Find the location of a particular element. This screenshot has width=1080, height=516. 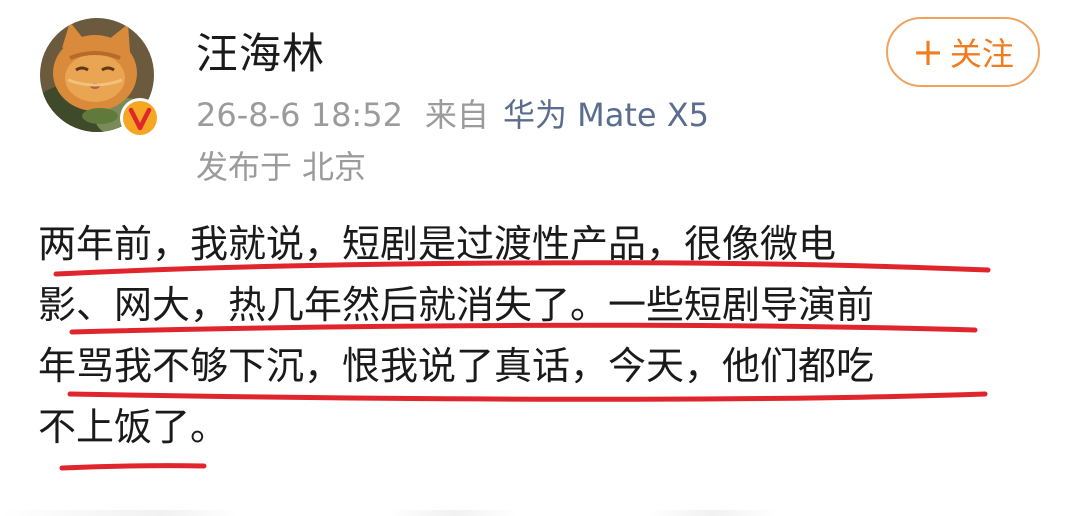

location-value: 北京 is located at coordinates (334, 167).